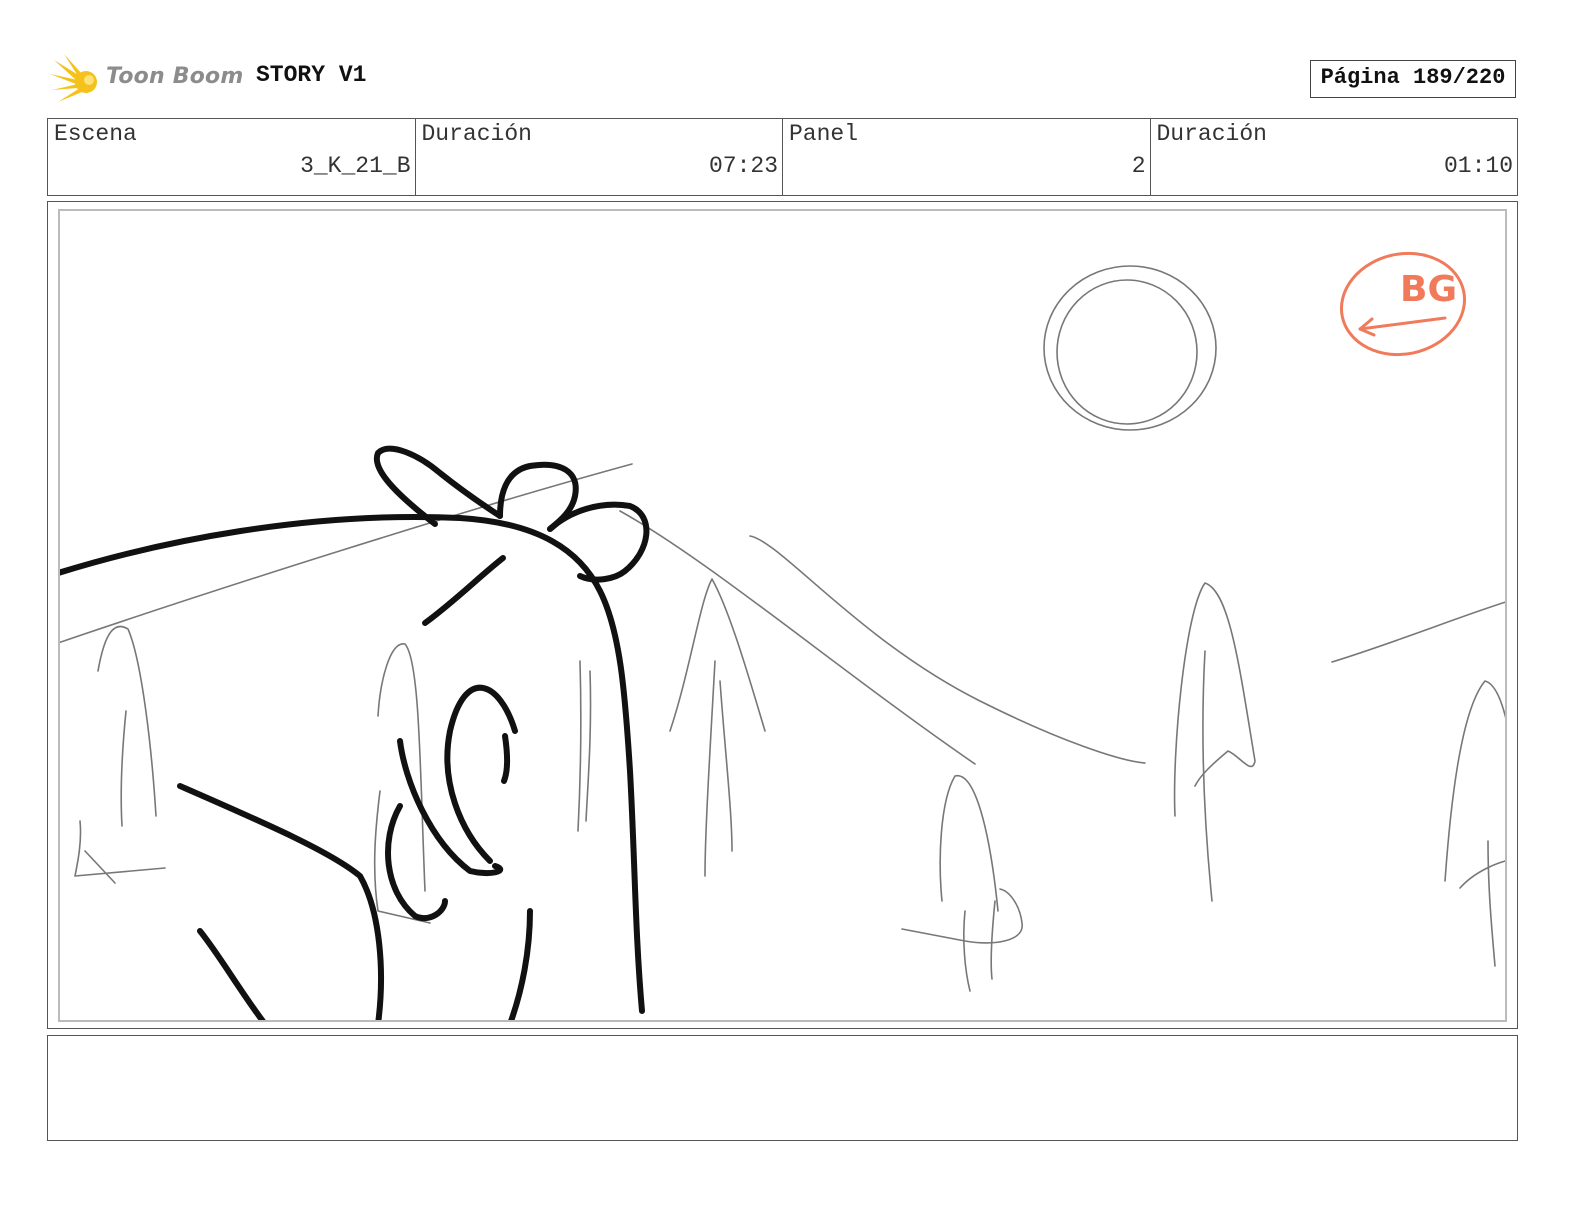 The width and height of the screenshot is (1584, 1224). Describe the element at coordinates (1211, 134) in the screenshot. I see `panel-duration-label: Duración` at that location.